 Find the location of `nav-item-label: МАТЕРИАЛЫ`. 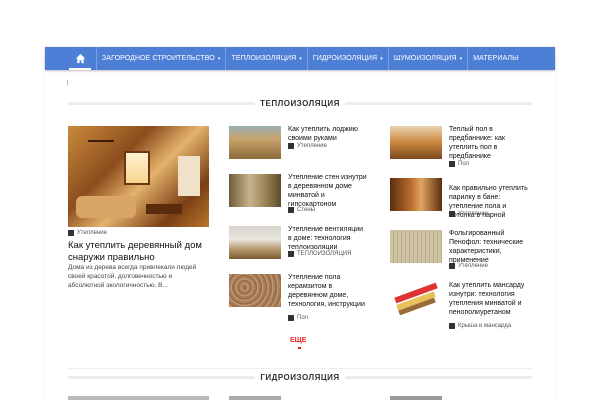

nav-item-label: МАТЕРИАЛЫ is located at coordinates (496, 58).